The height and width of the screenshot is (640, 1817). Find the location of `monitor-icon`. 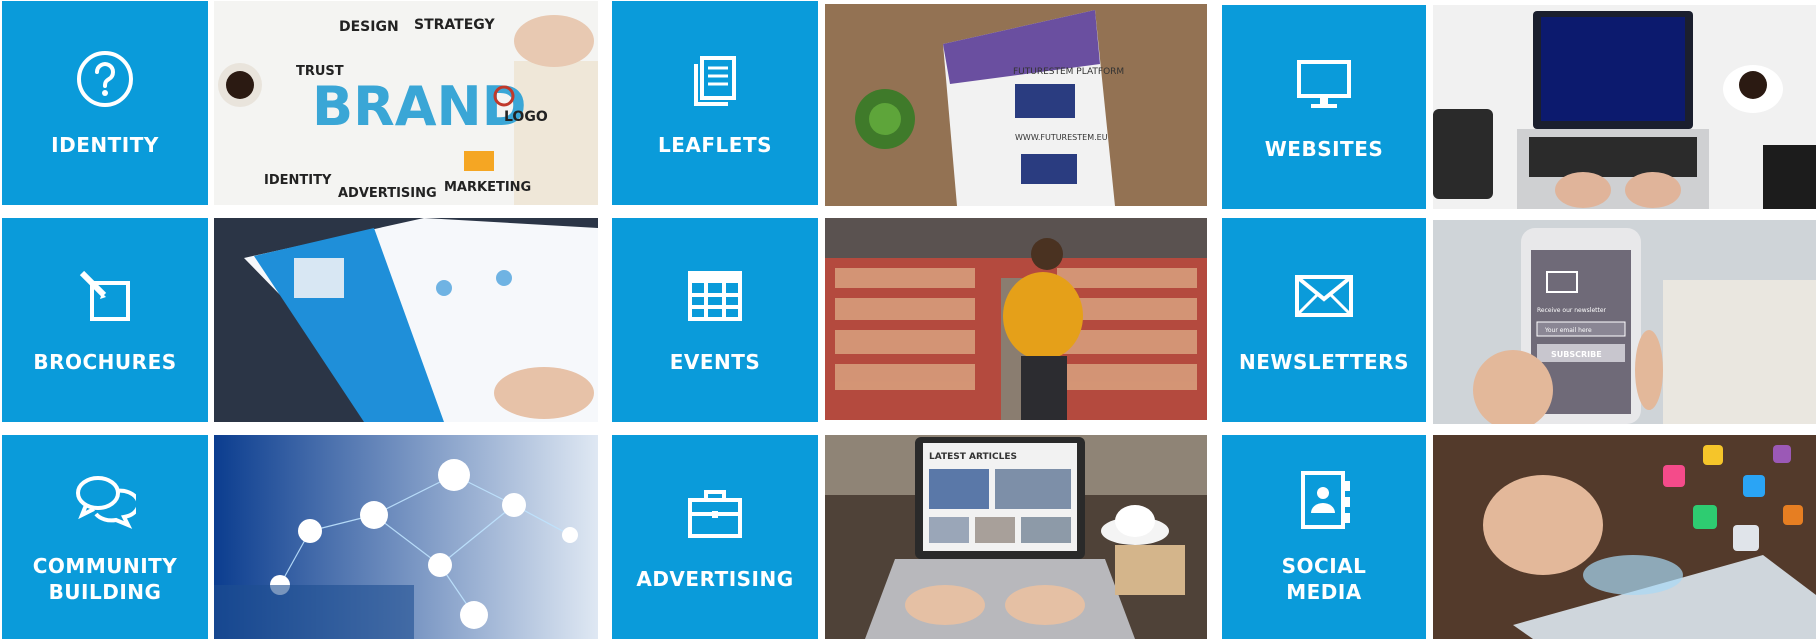

monitor-icon is located at coordinates (1324, 83).